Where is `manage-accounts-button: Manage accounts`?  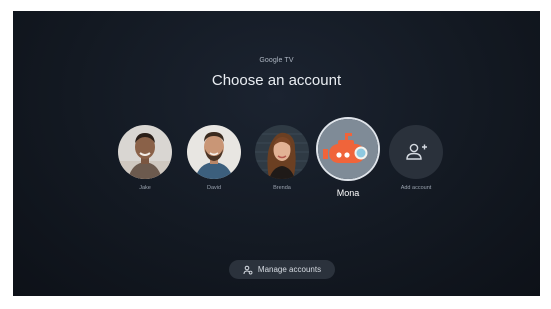
manage-accounts-button: Manage accounts is located at coordinates (282, 269).